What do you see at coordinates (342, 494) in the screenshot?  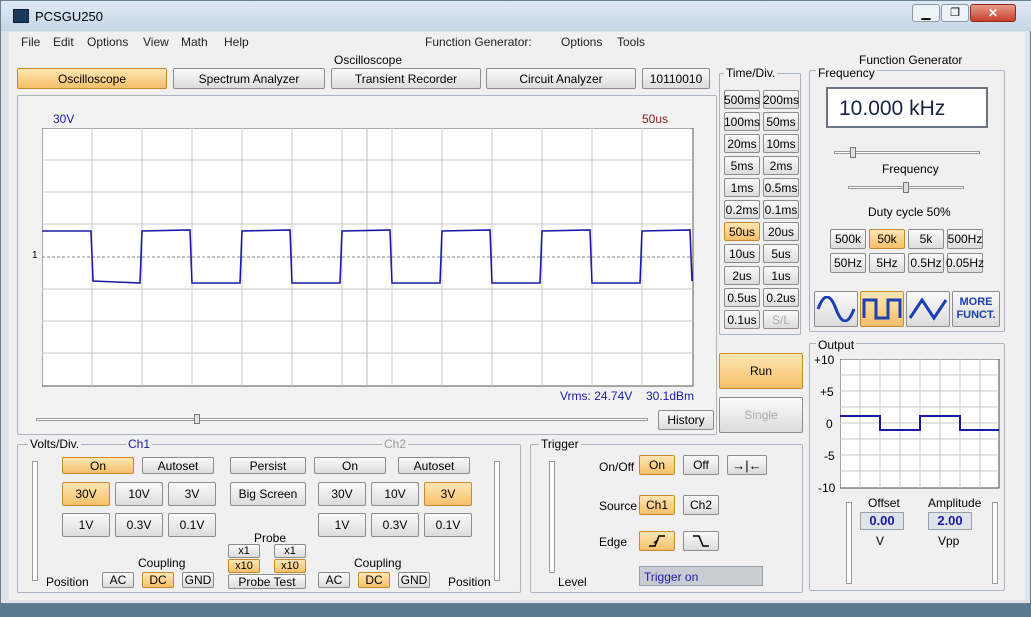 I see `ch2-30v-button: 30V` at bounding box center [342, 494].